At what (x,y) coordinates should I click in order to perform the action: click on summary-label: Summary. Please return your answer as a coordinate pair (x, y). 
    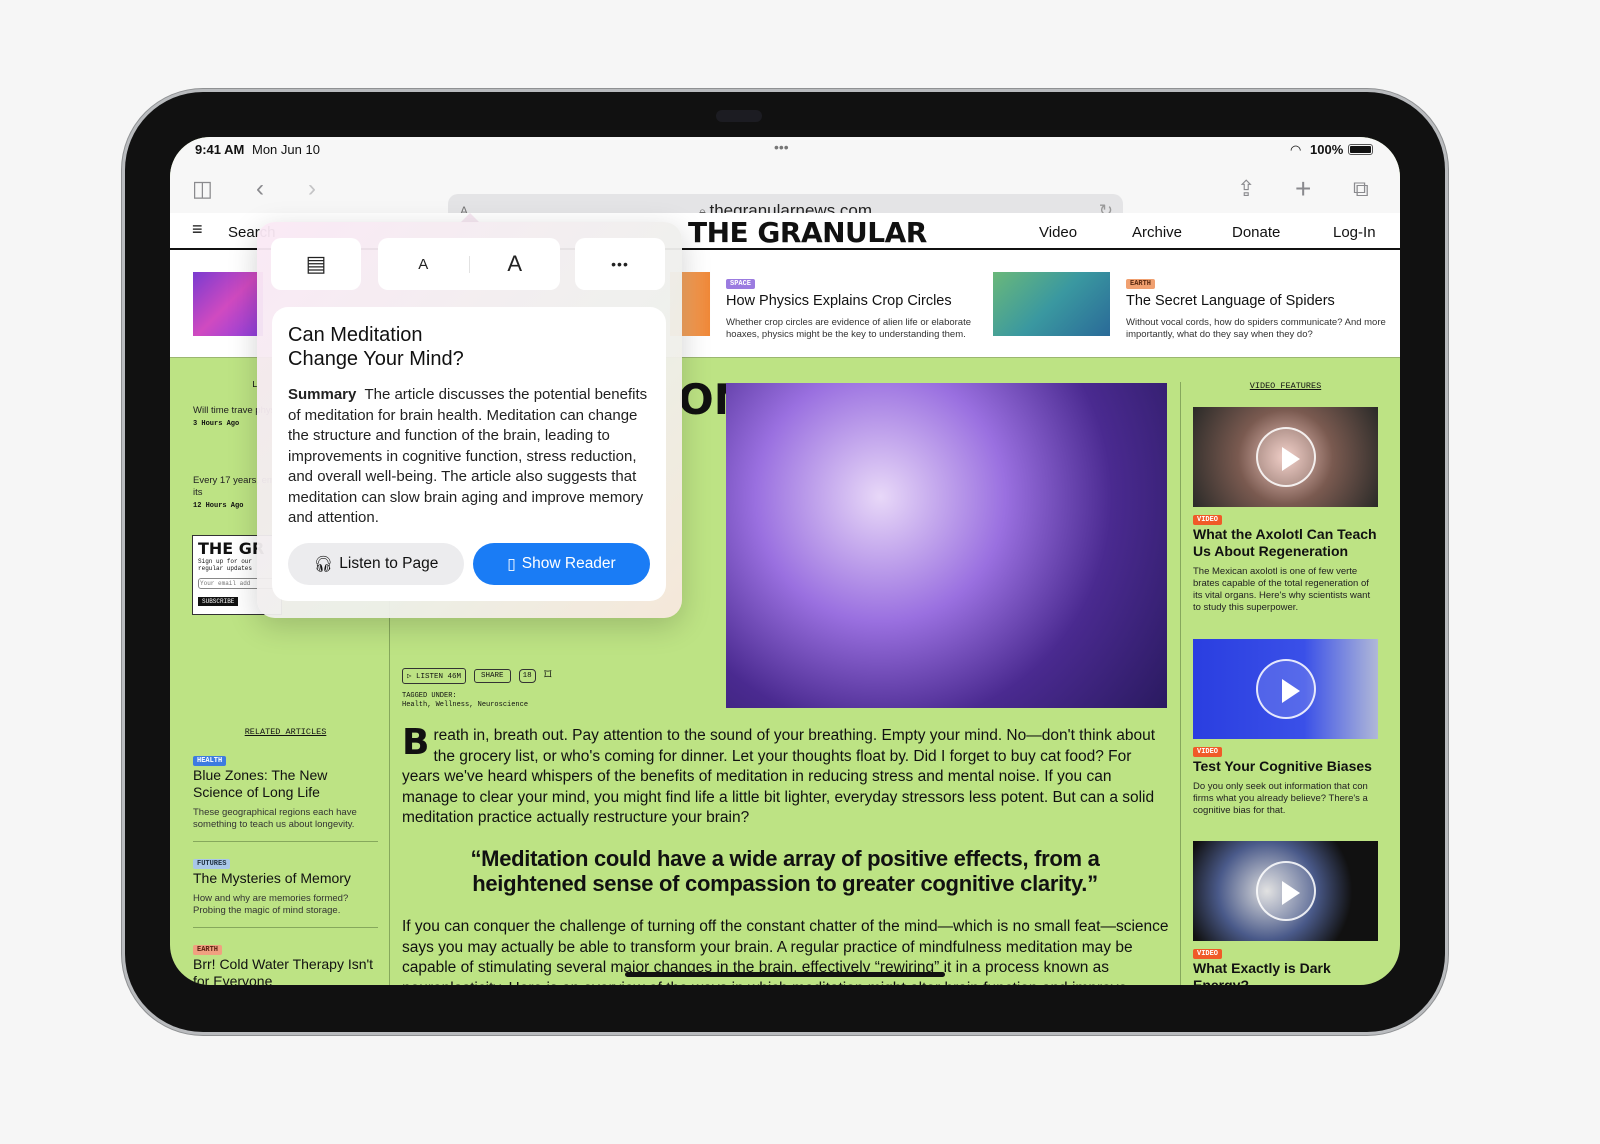
    Looking at the image, I should click on (322, 394).